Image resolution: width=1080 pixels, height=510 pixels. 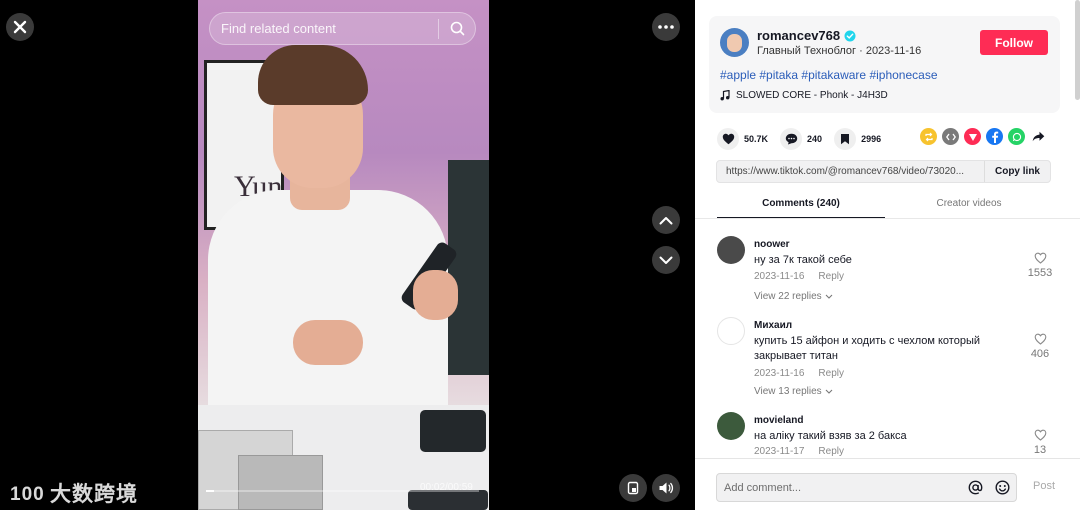 What do you see at coordinates (313, 75) in the screenshot?
I see `person-hair` at bounding box center [313, 75].